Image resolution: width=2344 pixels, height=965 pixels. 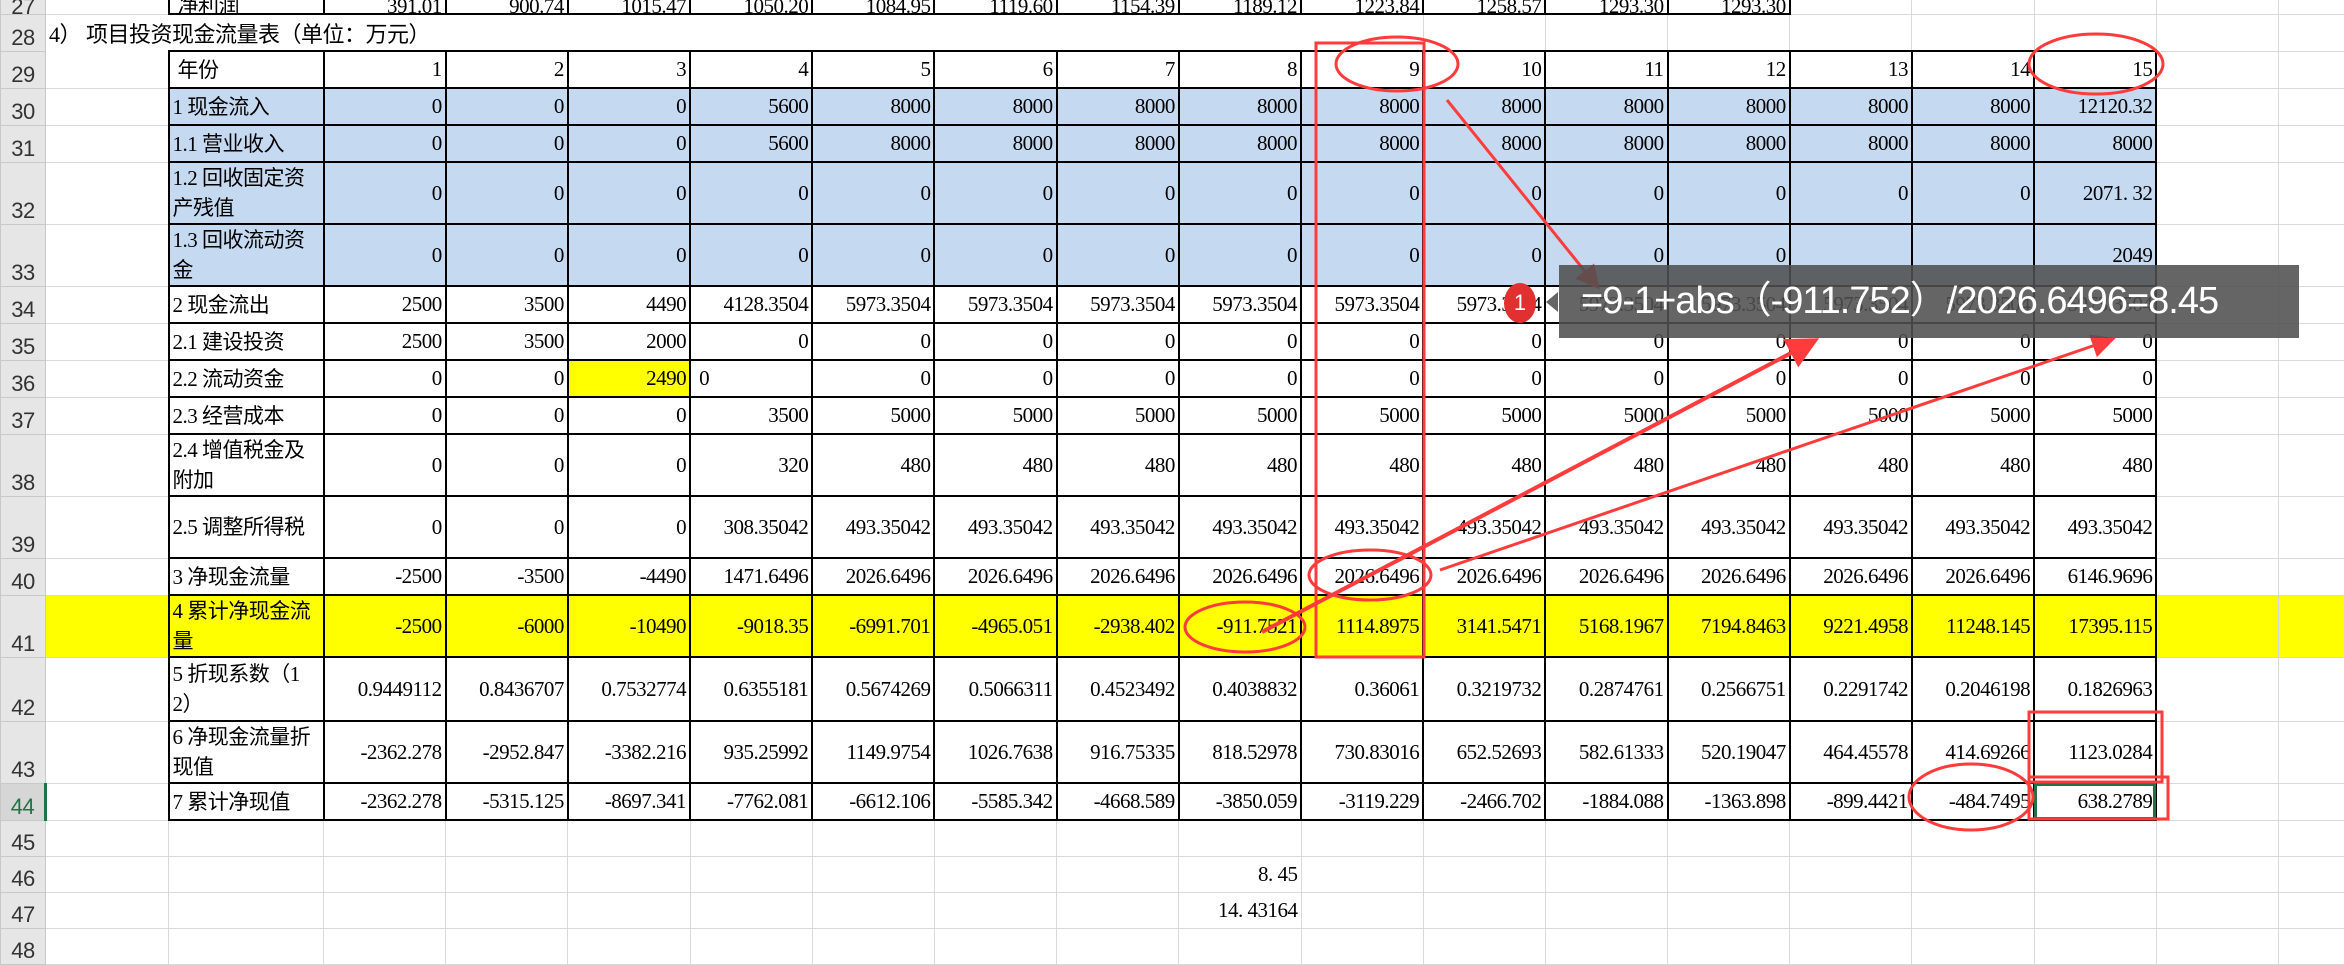 I want to click on cell-value: -1884.088, so click(x=1606, y=801).